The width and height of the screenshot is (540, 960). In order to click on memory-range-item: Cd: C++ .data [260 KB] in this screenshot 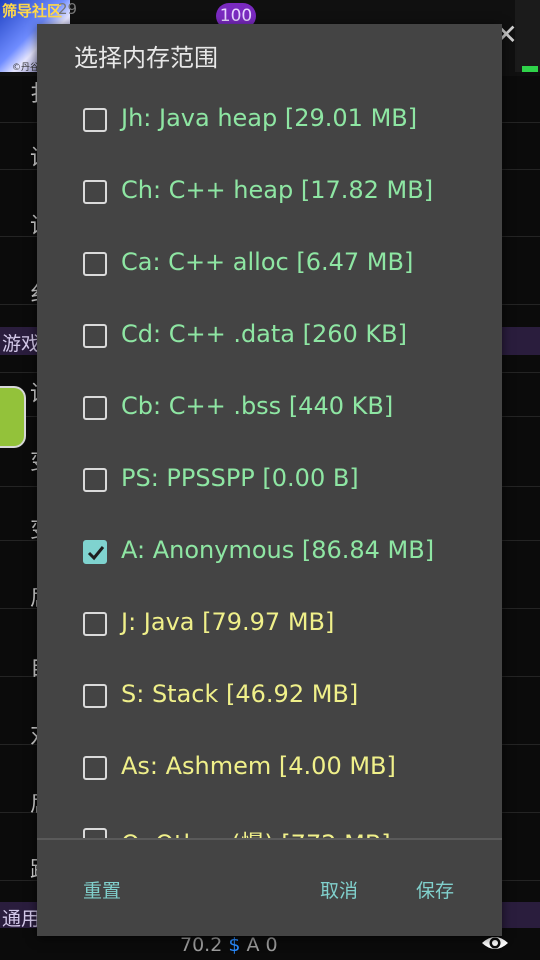, I will do `click(269, 334)`.